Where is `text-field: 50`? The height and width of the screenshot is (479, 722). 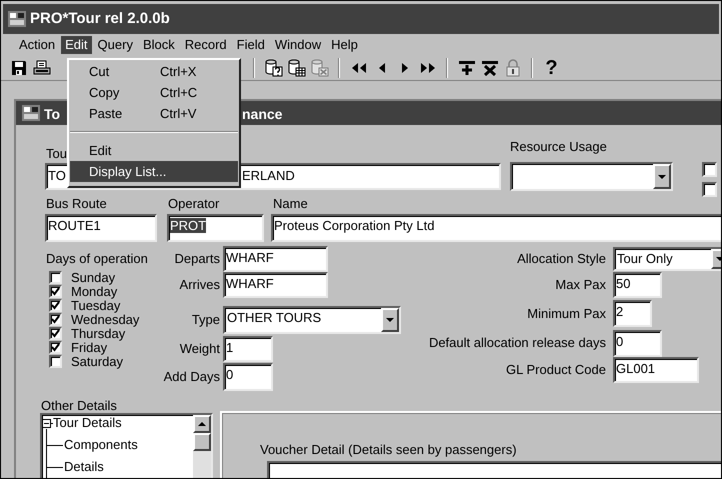 text-field: 50 is located at coordinates (637, 285).